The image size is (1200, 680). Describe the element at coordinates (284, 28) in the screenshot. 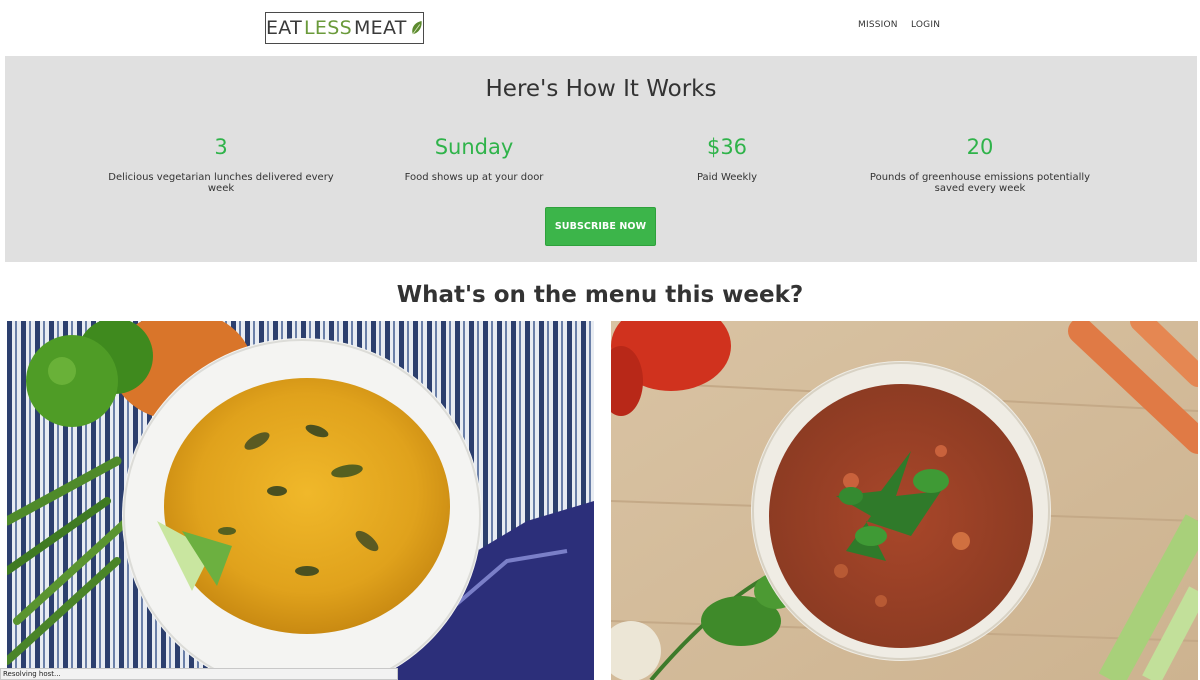

I see `logo-text-eat: EAT` at that location.